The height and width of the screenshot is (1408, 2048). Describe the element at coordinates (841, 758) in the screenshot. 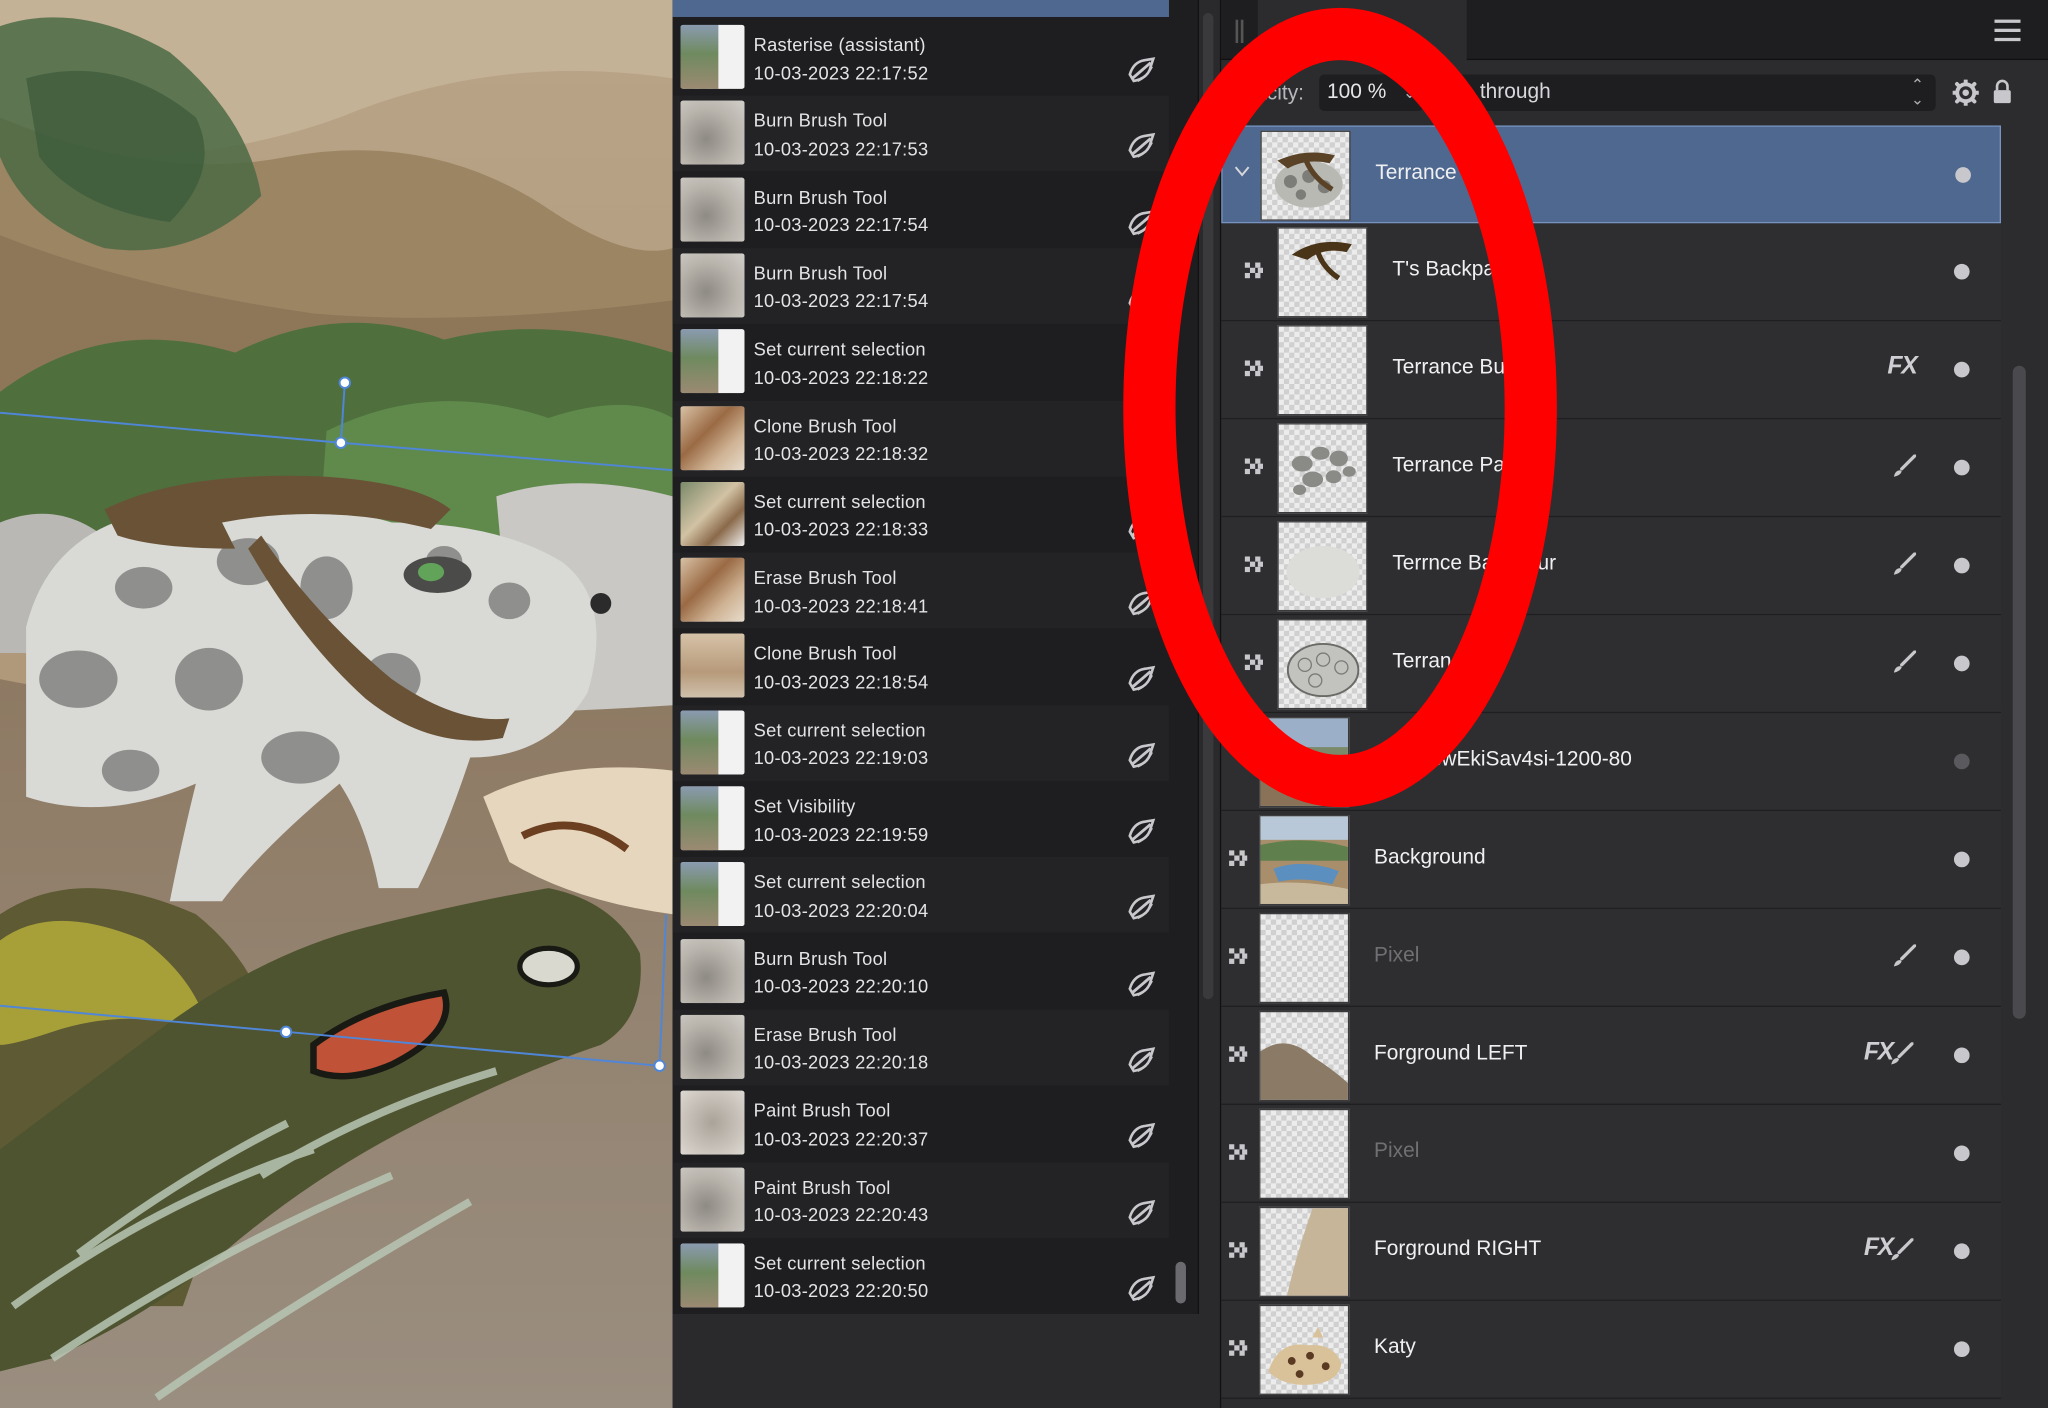

I see `history-step-time: 10-03-2023 22:19:03` at that location.